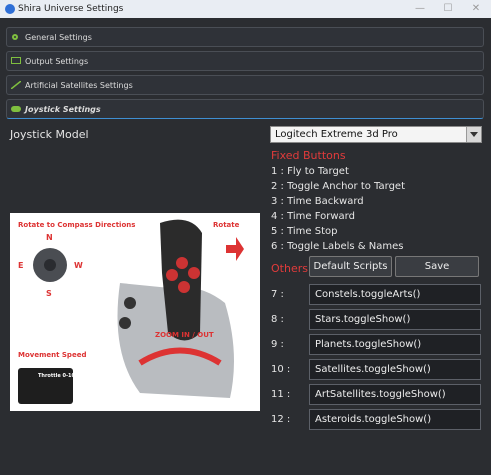  Describe the element at coordinates (476, 9) in the screenshot. I see `close-button: ✕` at that location.